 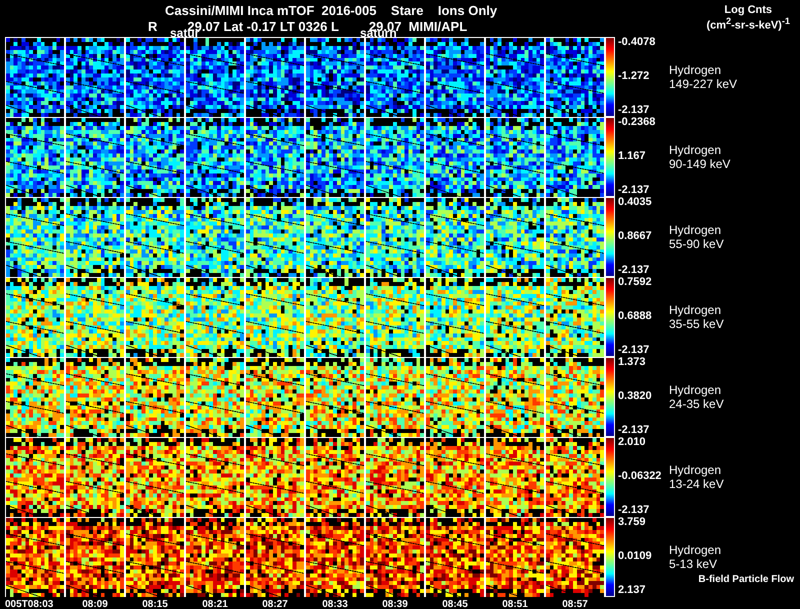 I want to click on scale-mid-label: 0.3820, so click(x=635, y=396).